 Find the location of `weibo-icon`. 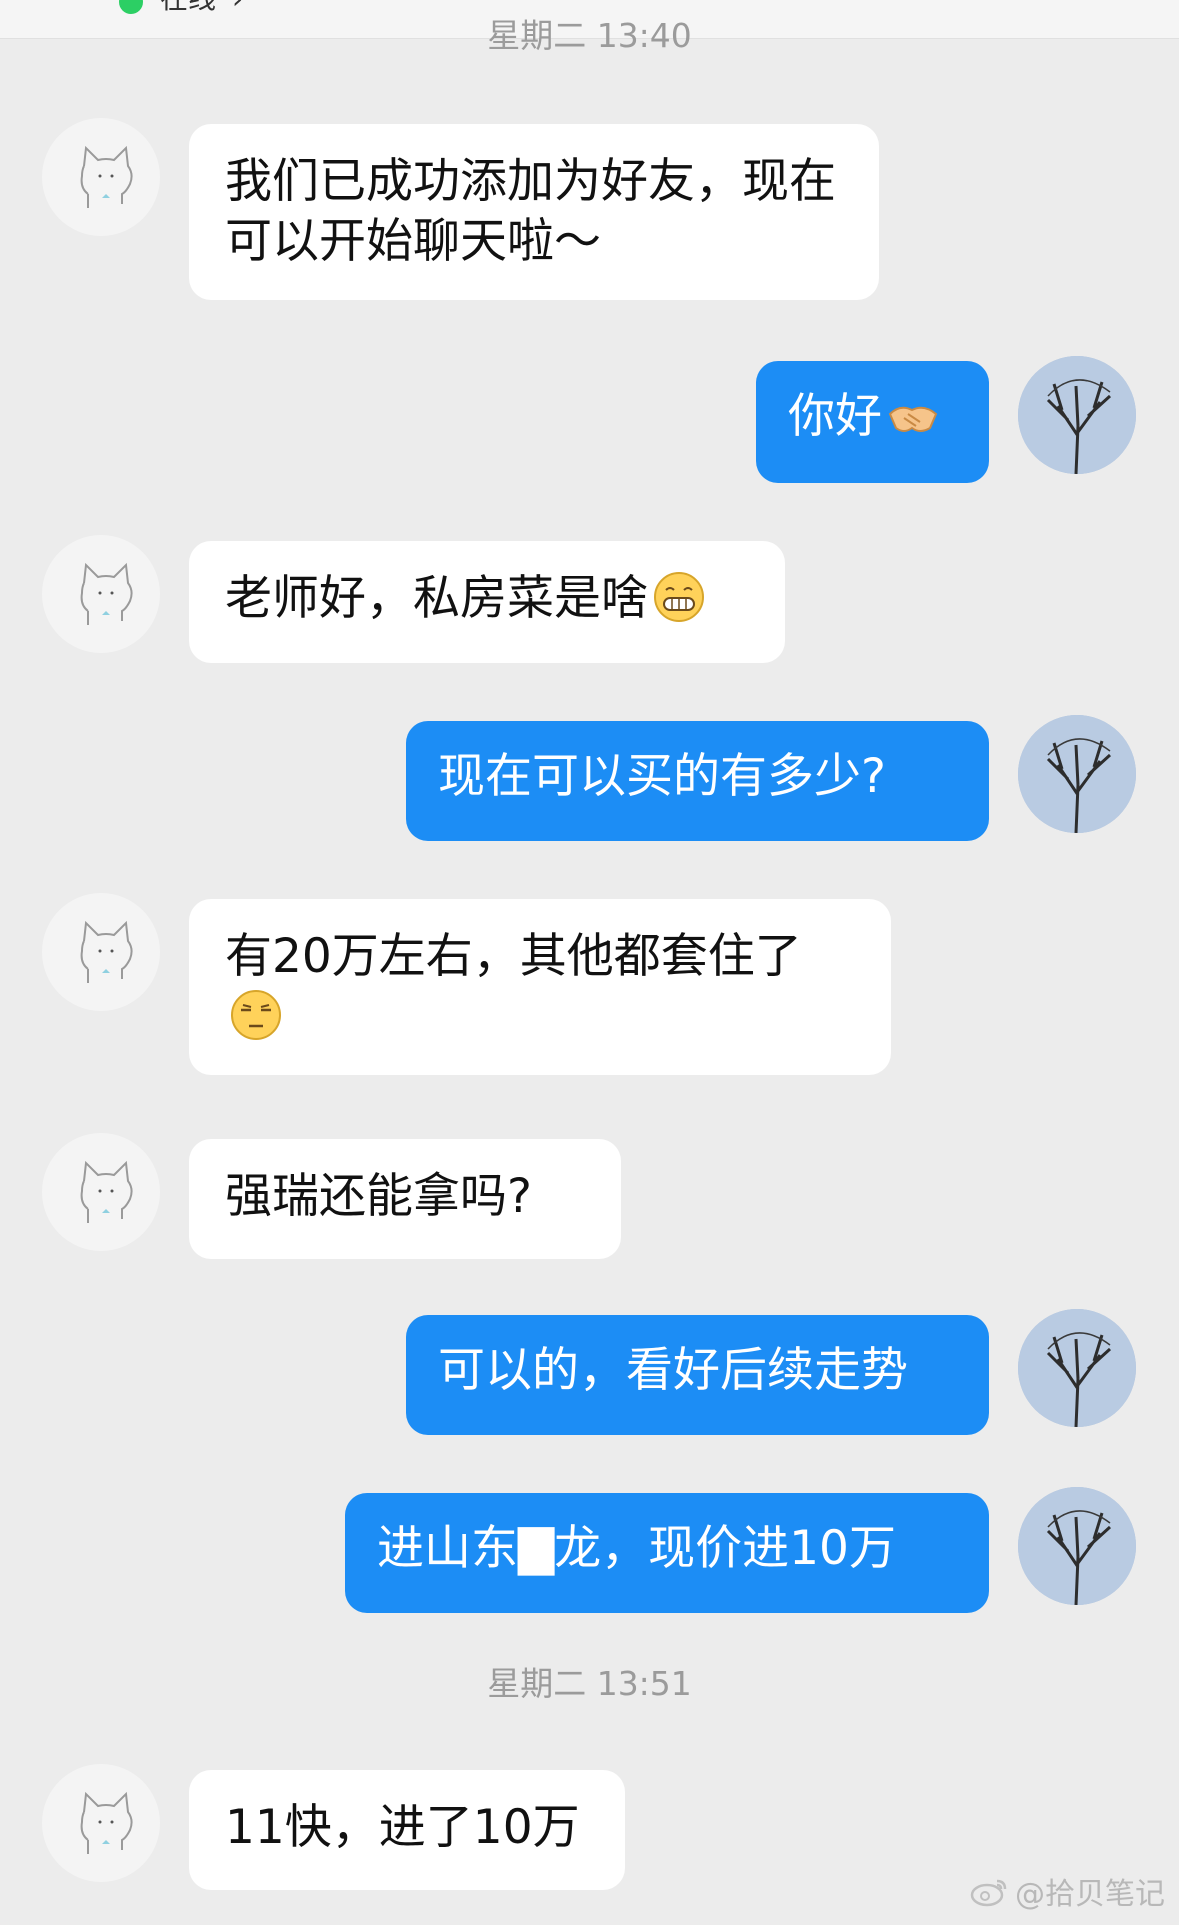

weibo-icon is located at coordinates (988, 1893).